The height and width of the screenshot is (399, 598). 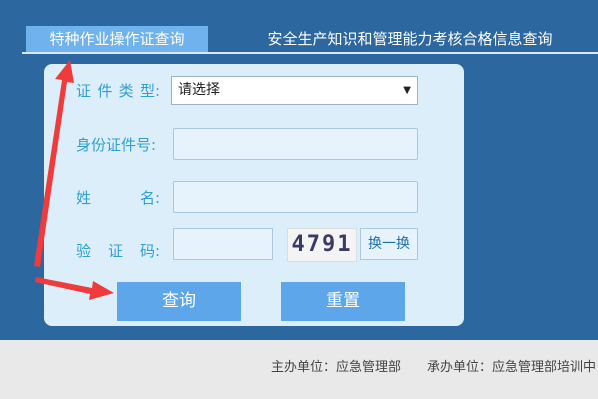 What do you see at coordinates (322, 245) in the screenshot?
I see `captcha-image: 4791` at bounding box center [322, 245].